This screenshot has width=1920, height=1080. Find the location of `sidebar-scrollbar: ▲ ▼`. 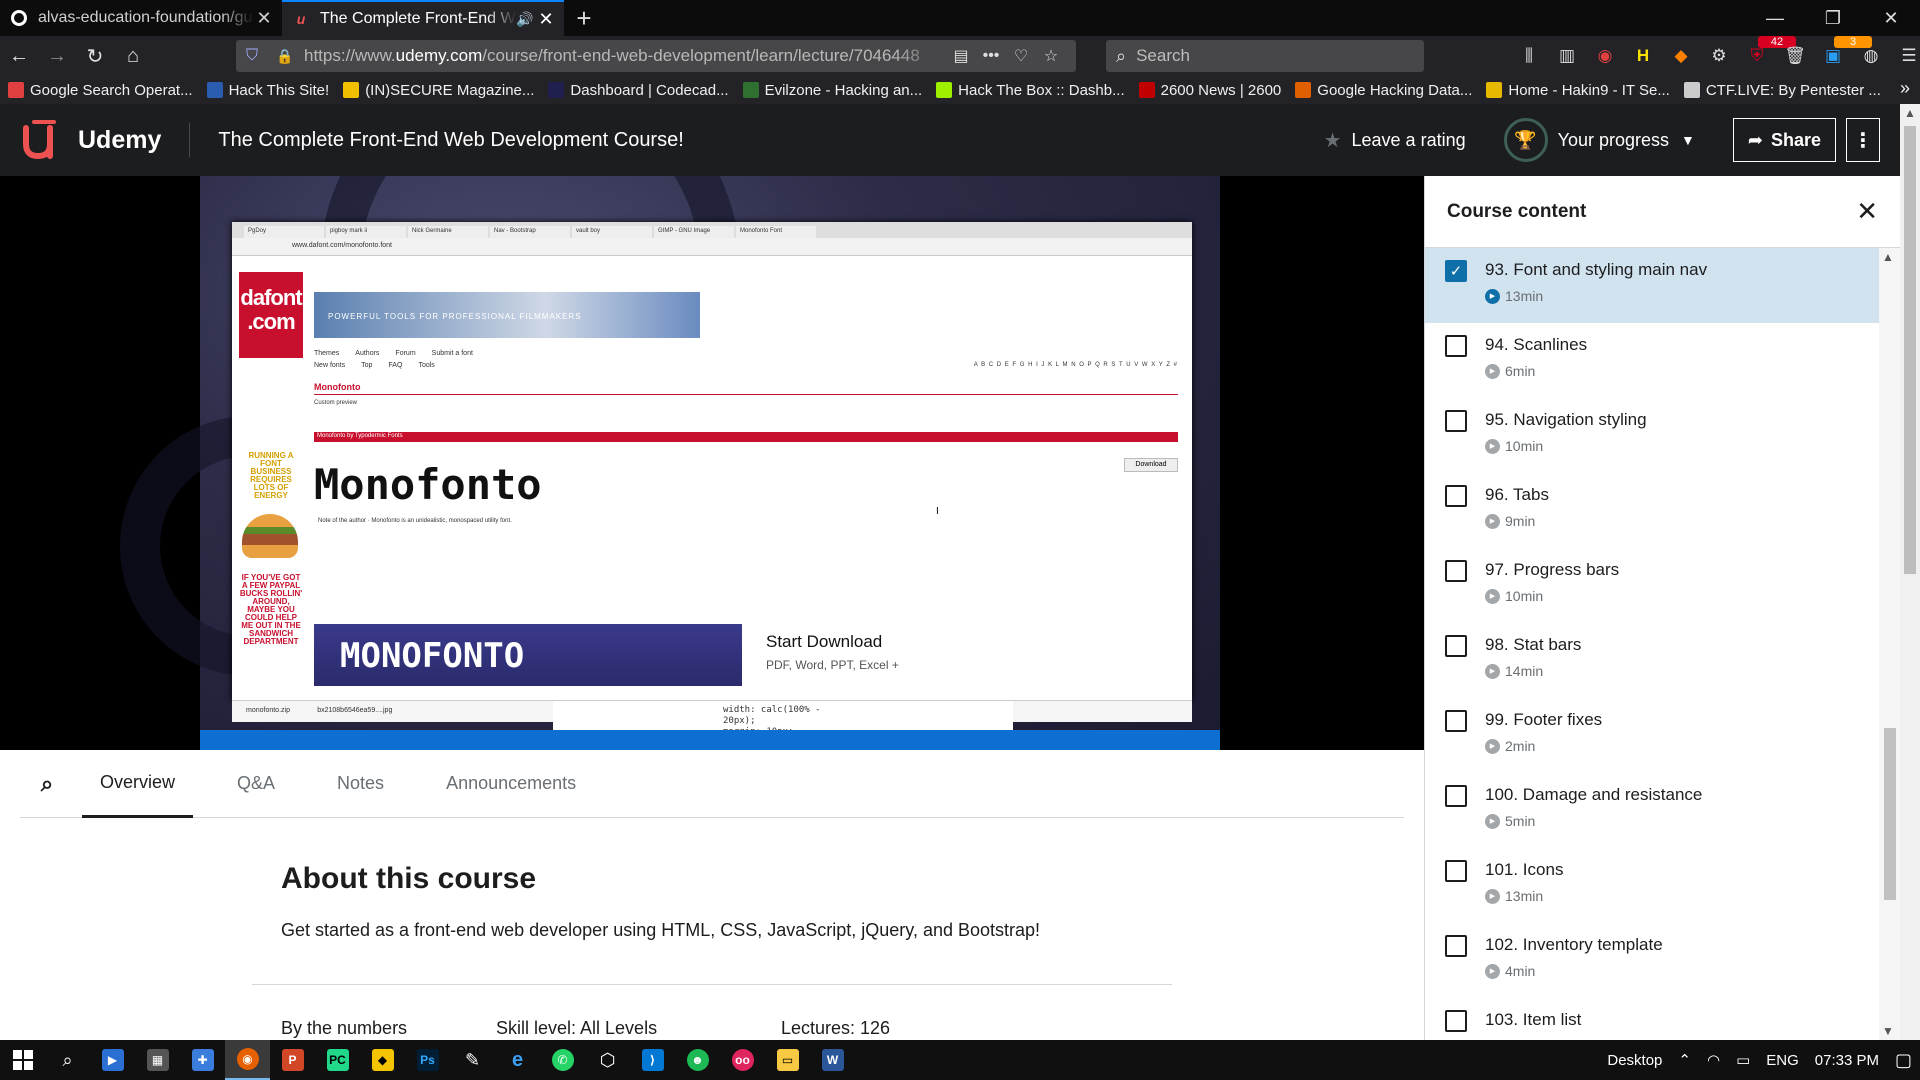

sidebar-scrollbar: ▲ ▼ is located at coordinates (1889, 644).